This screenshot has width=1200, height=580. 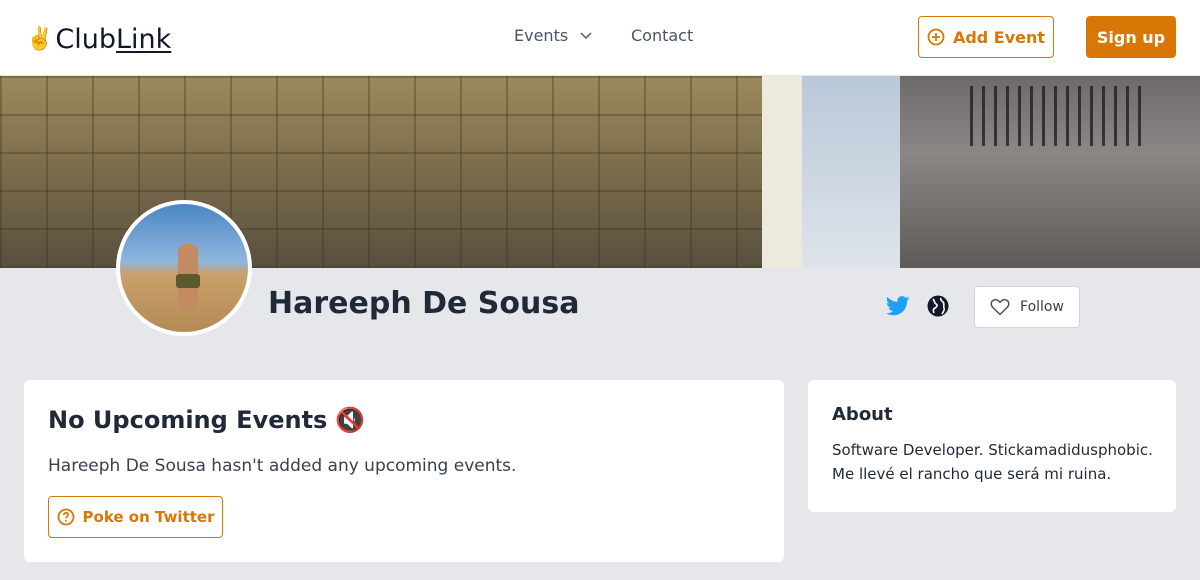 I want to click on cover-vertical-sign, so click(x=782, y=172).